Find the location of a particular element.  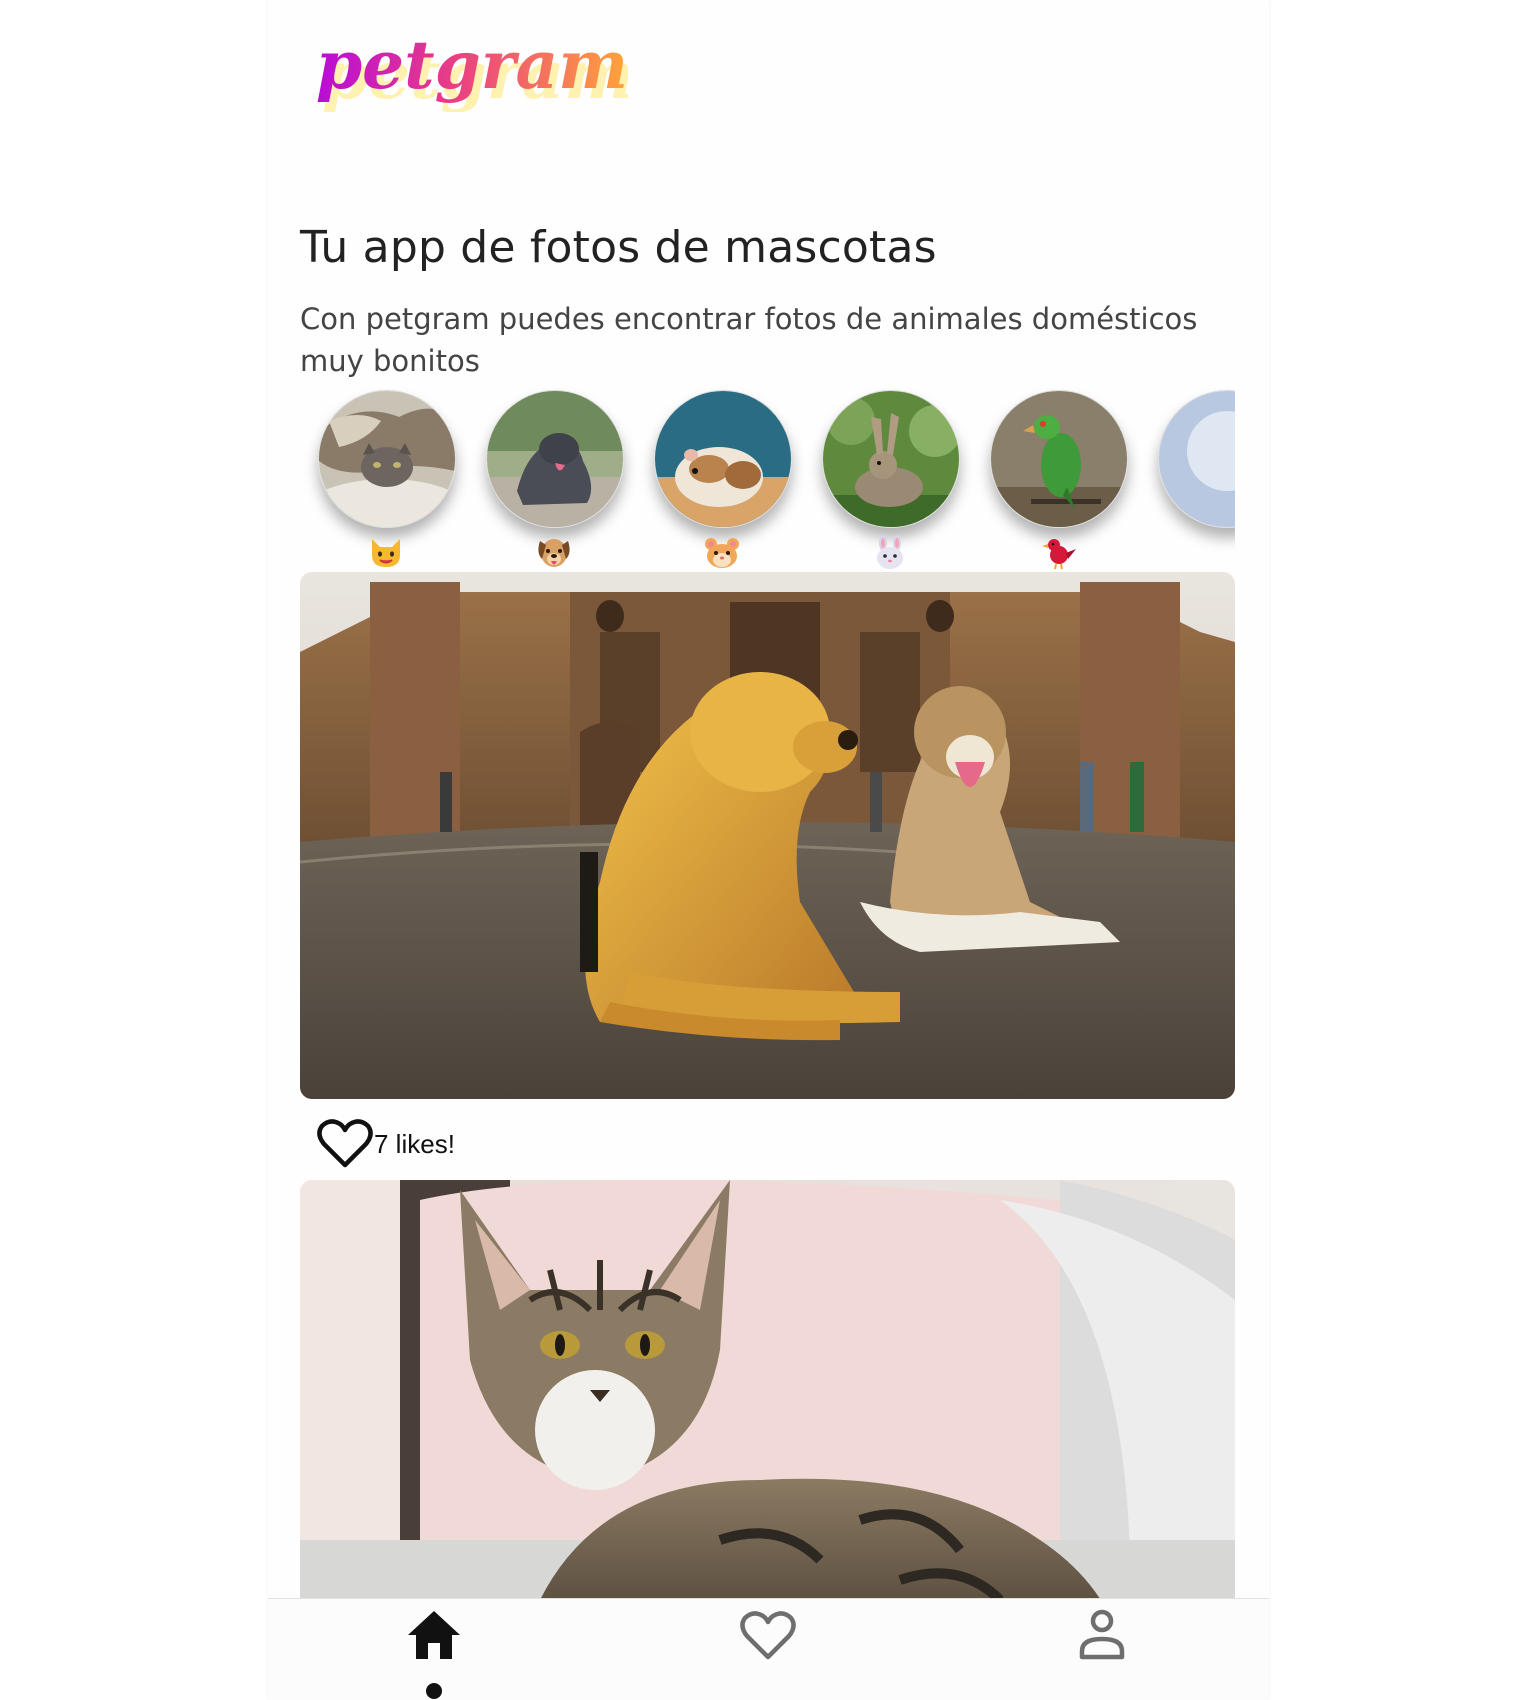

category-cats is located at coordinates (386, 480).